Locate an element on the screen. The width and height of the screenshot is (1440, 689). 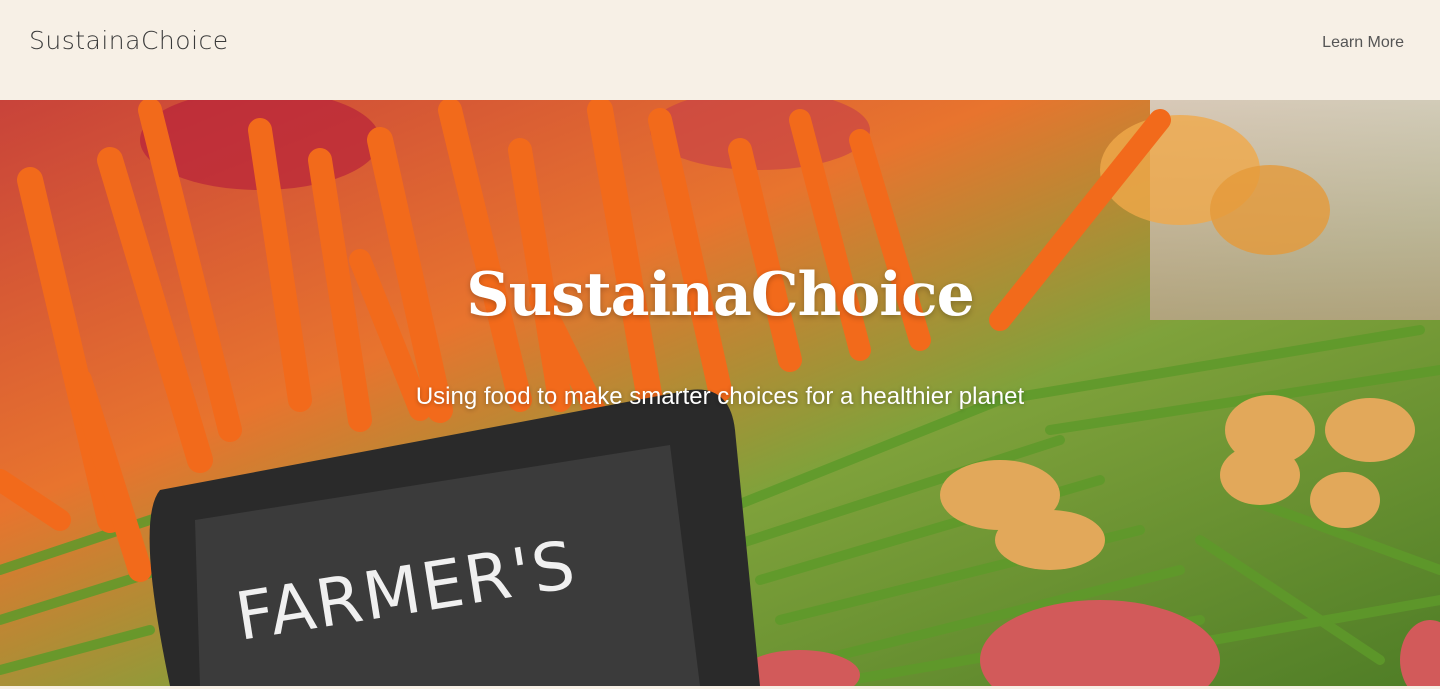
brand-logo: SustainaChoice is located at coordinates (129, 40).